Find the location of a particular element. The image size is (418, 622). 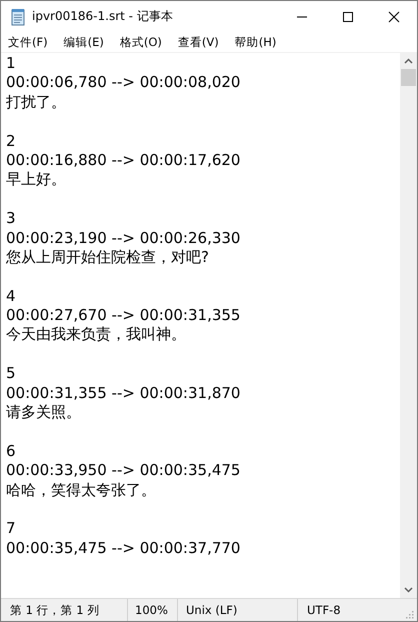

status-text: 100% is located at coordinates (153, 610).